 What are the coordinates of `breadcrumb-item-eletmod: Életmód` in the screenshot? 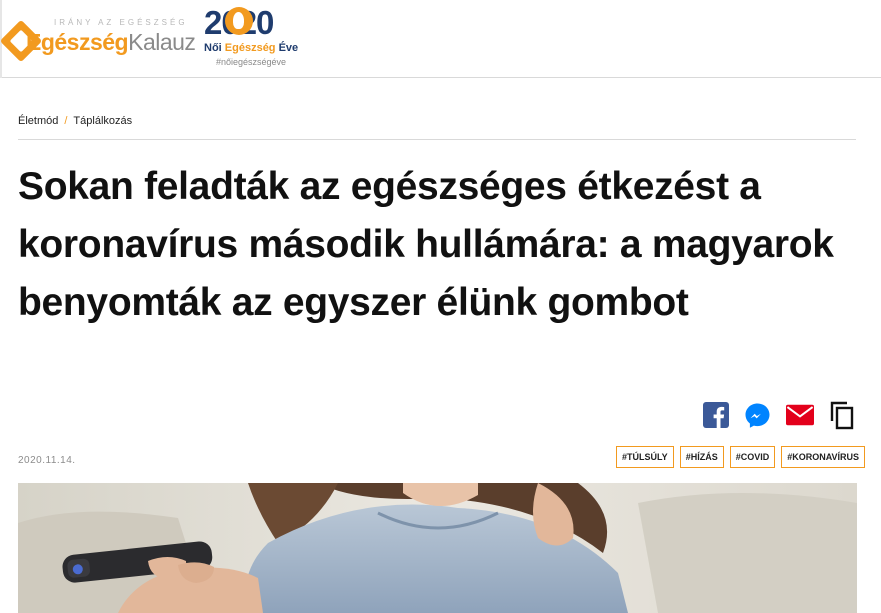 It's located at (38, 121).